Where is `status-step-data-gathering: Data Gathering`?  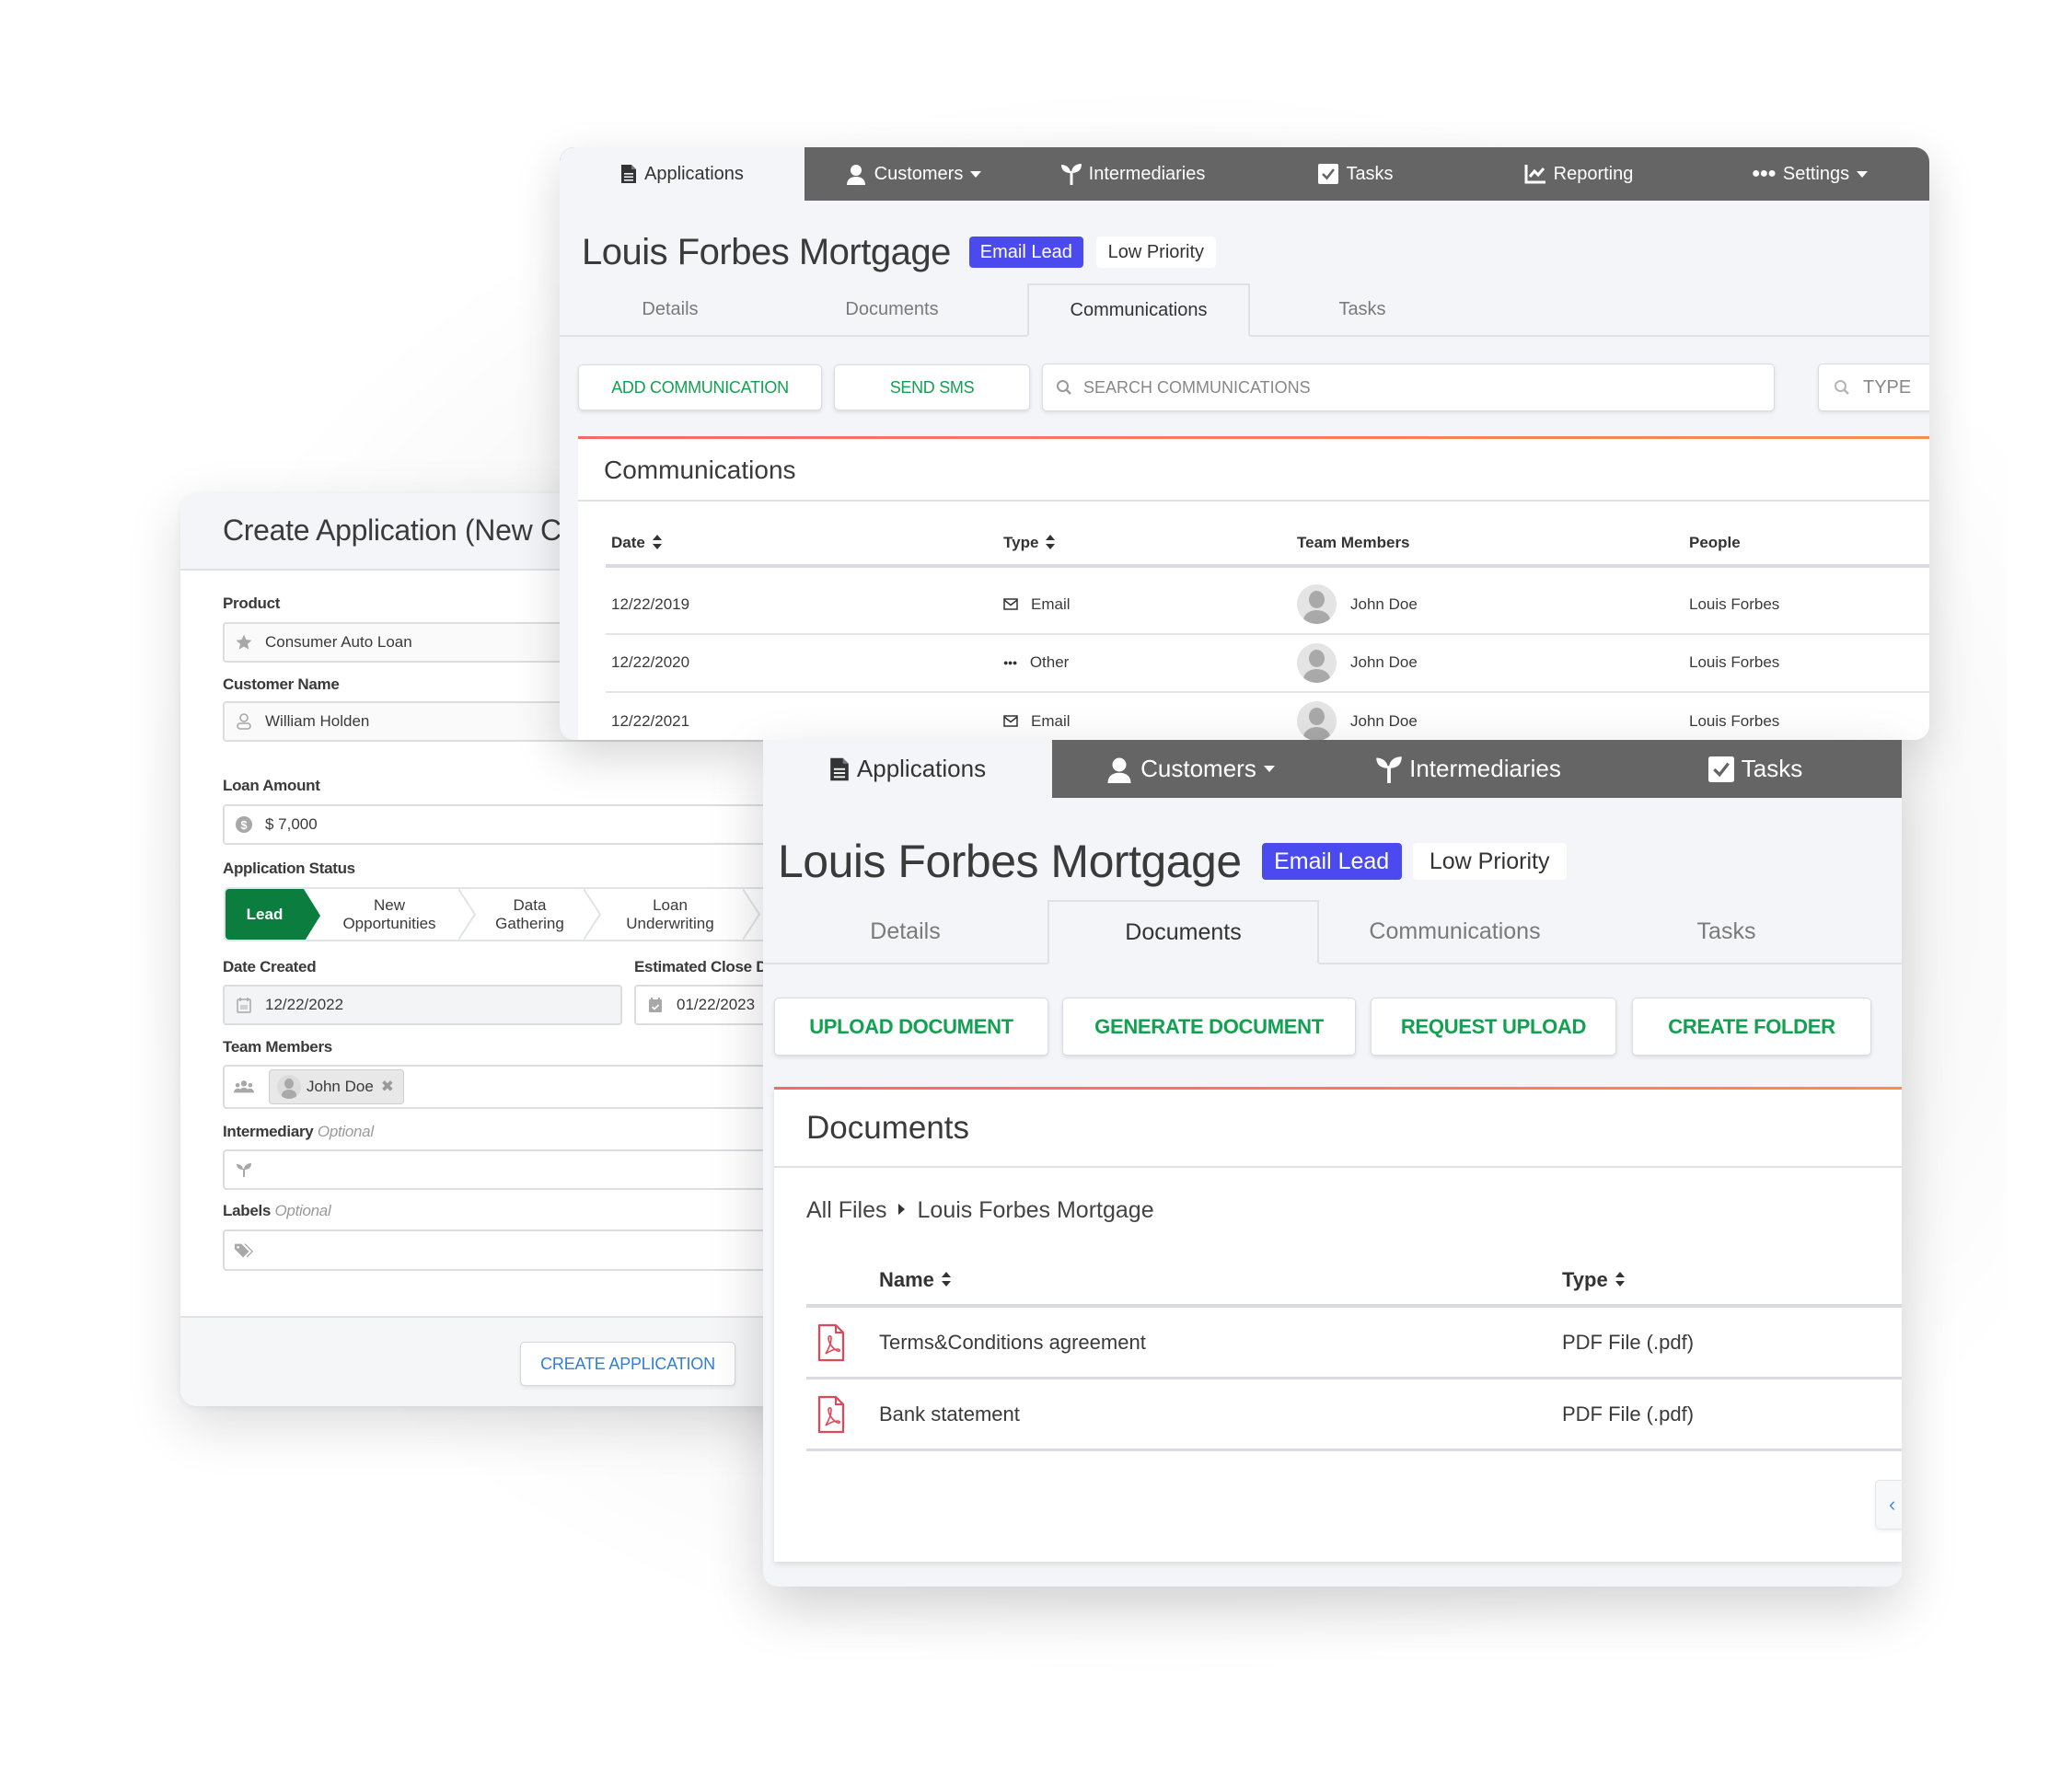
status-step-data-gathering: Data Gathering is located at coordinates (530, 914).